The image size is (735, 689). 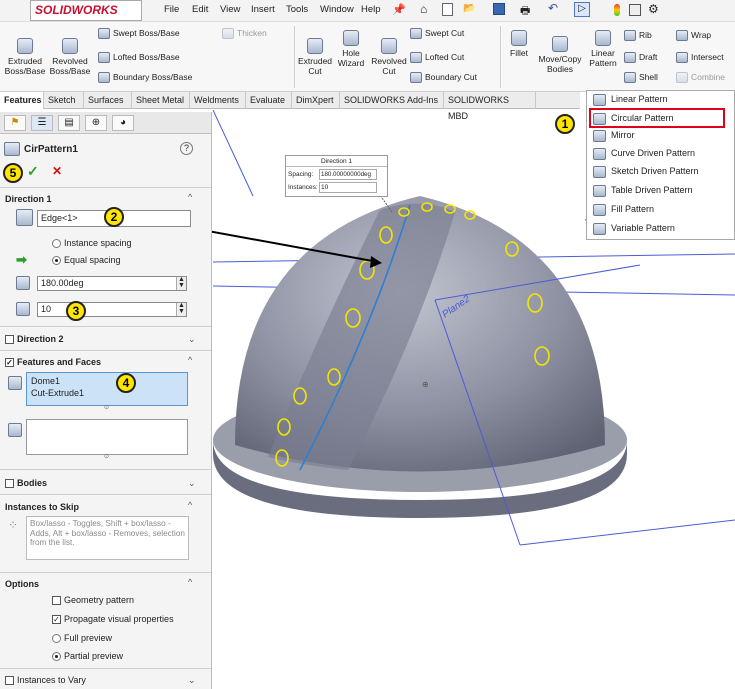 I want to click on list-item: Dome1, so click(x=45, y=381).